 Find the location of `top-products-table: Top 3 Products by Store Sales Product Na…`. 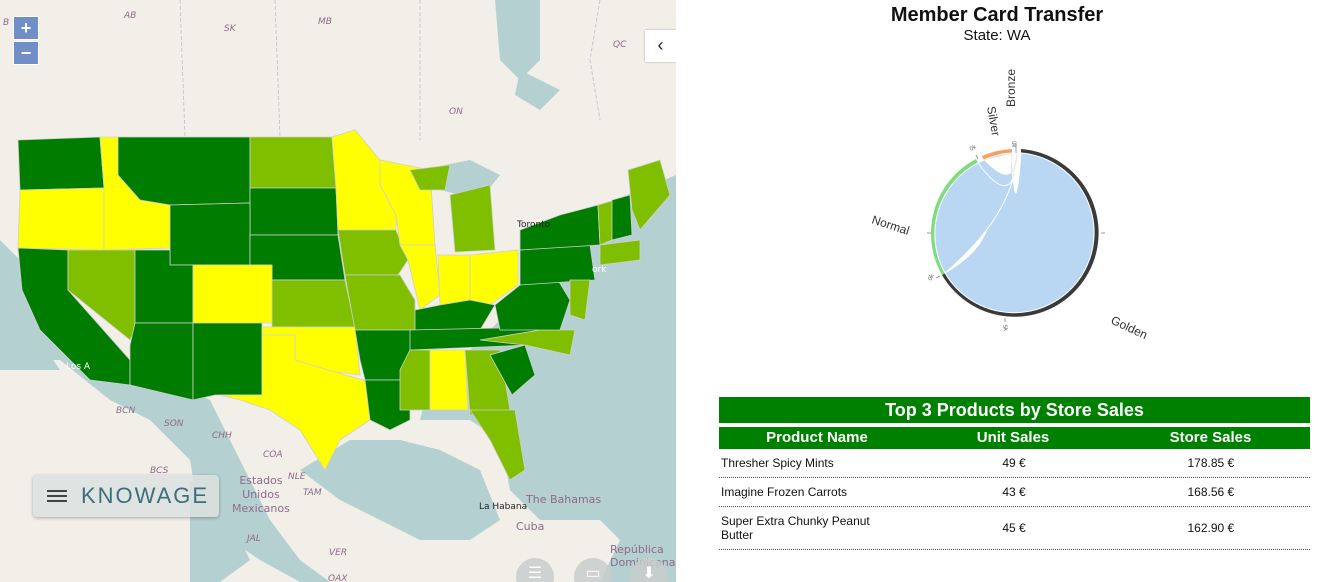

top-products-table: Top 3 Products by Store Sales Product Na… is located at coordinates (1014, 473).